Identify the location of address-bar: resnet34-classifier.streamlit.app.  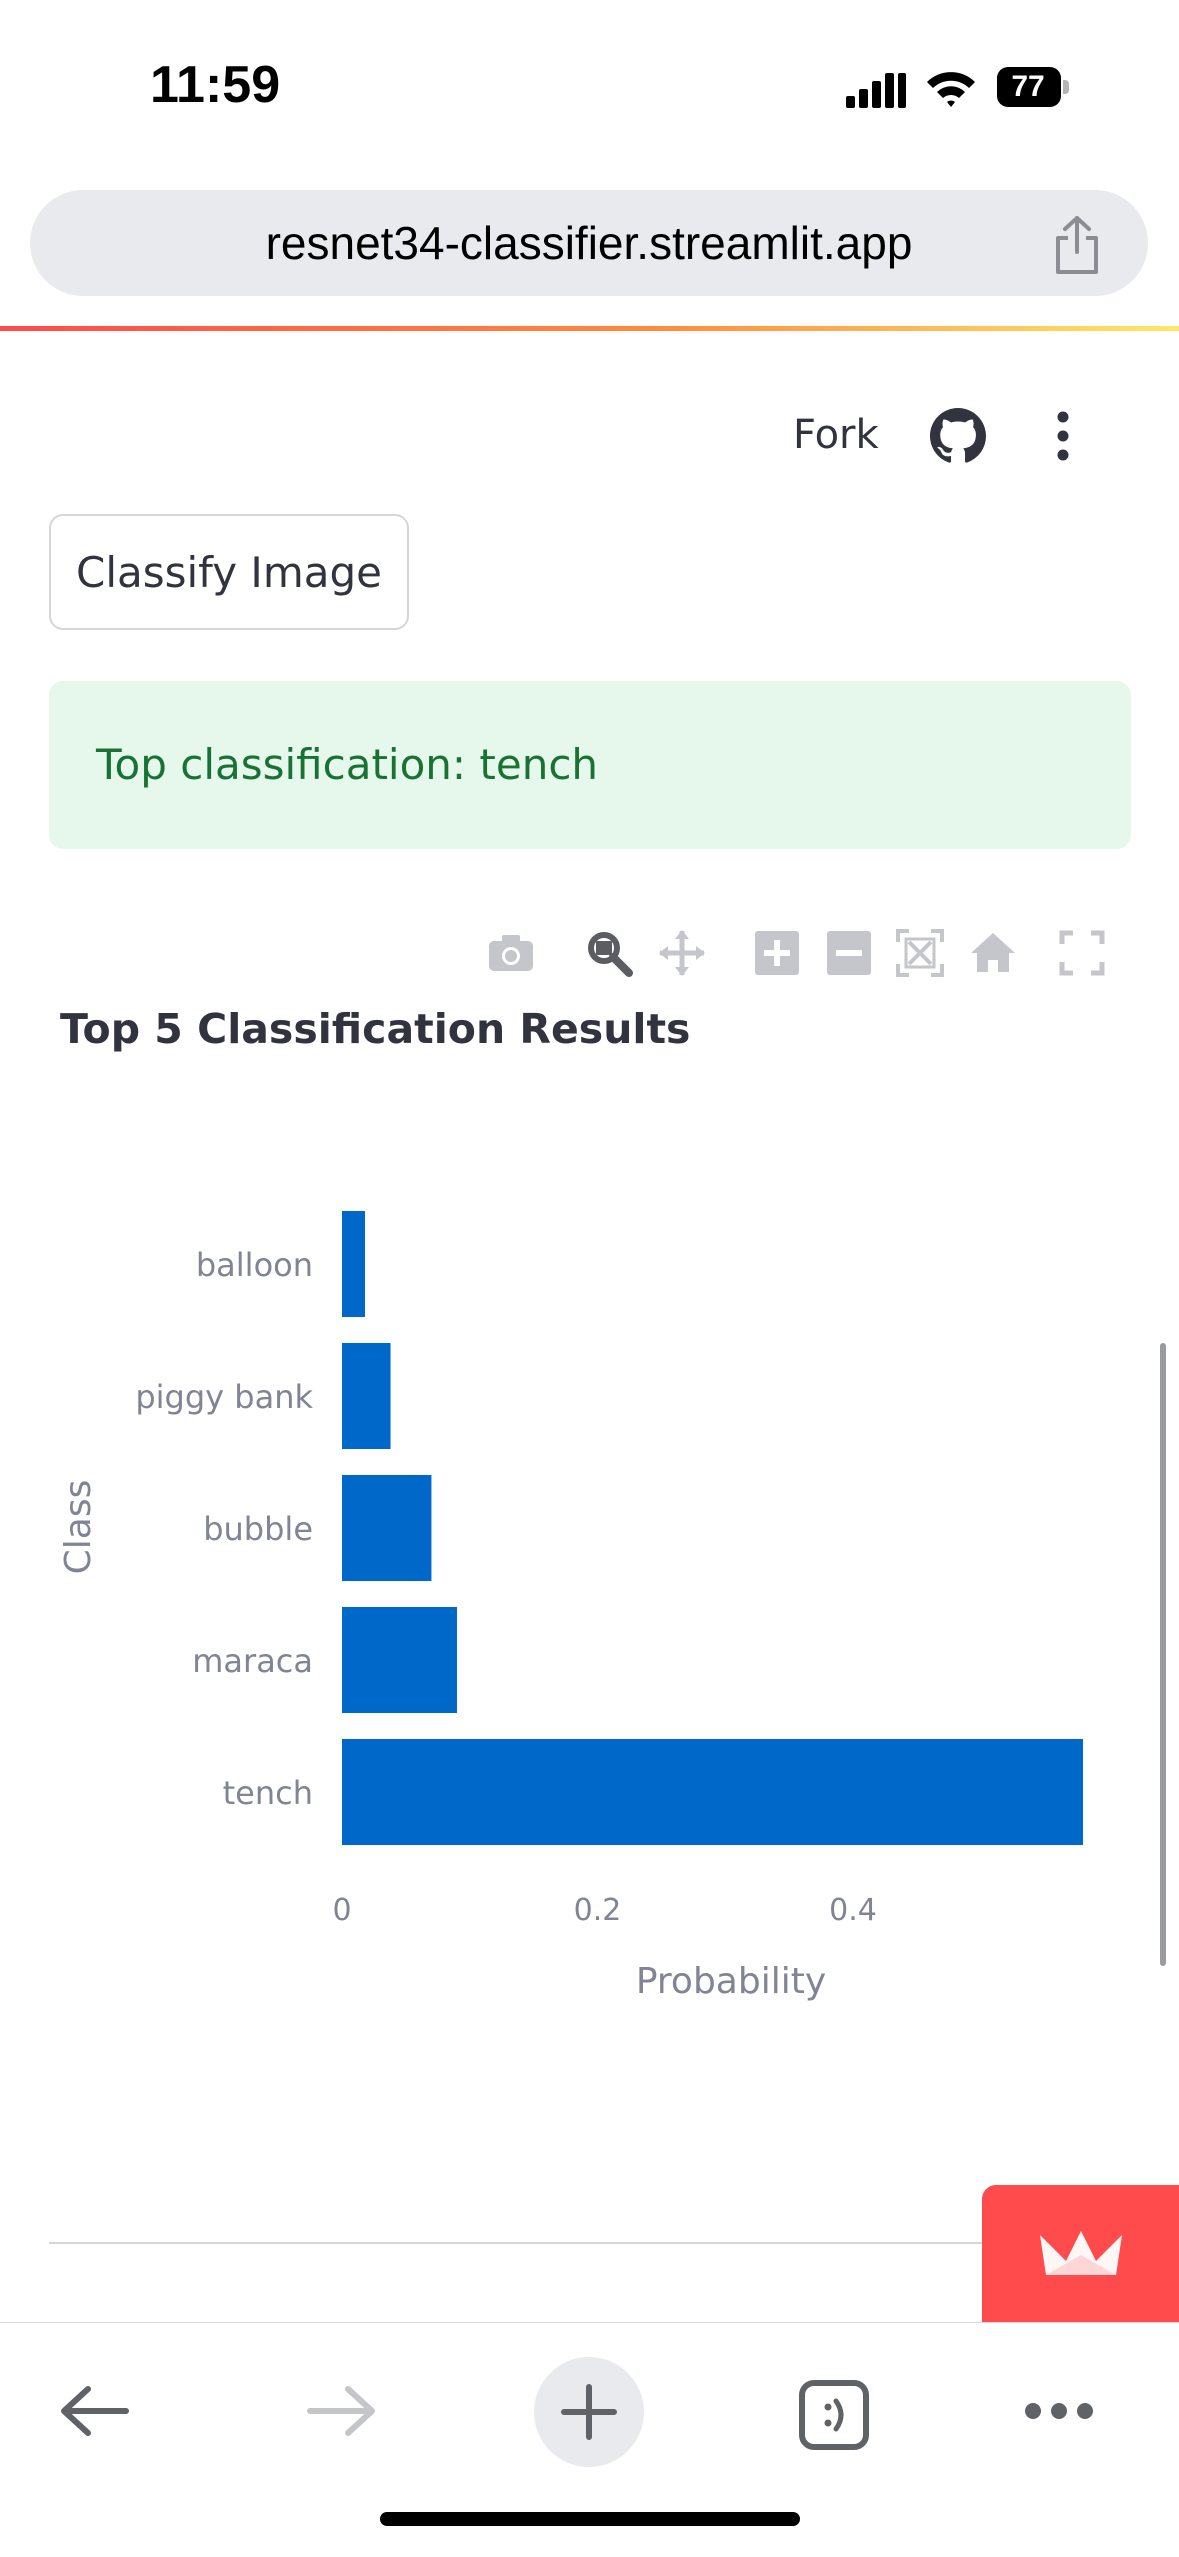
(589, 243).